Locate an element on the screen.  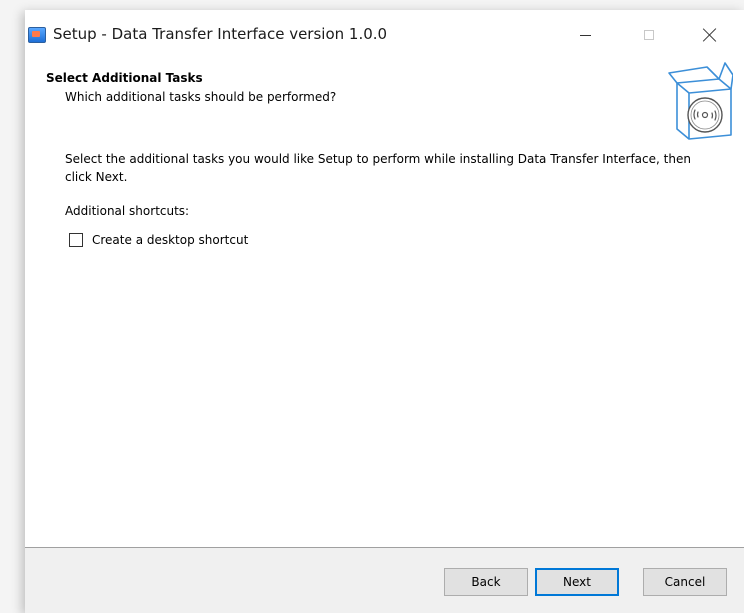
close-icon is located at coordinates (710, 35).